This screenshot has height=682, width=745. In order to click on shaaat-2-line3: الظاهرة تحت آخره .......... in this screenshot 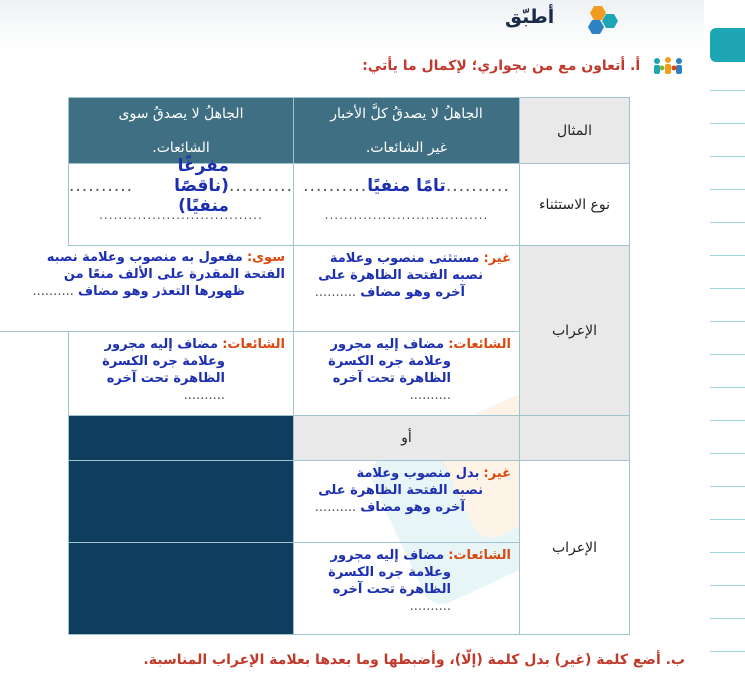, I will do `click(180, 387)`.